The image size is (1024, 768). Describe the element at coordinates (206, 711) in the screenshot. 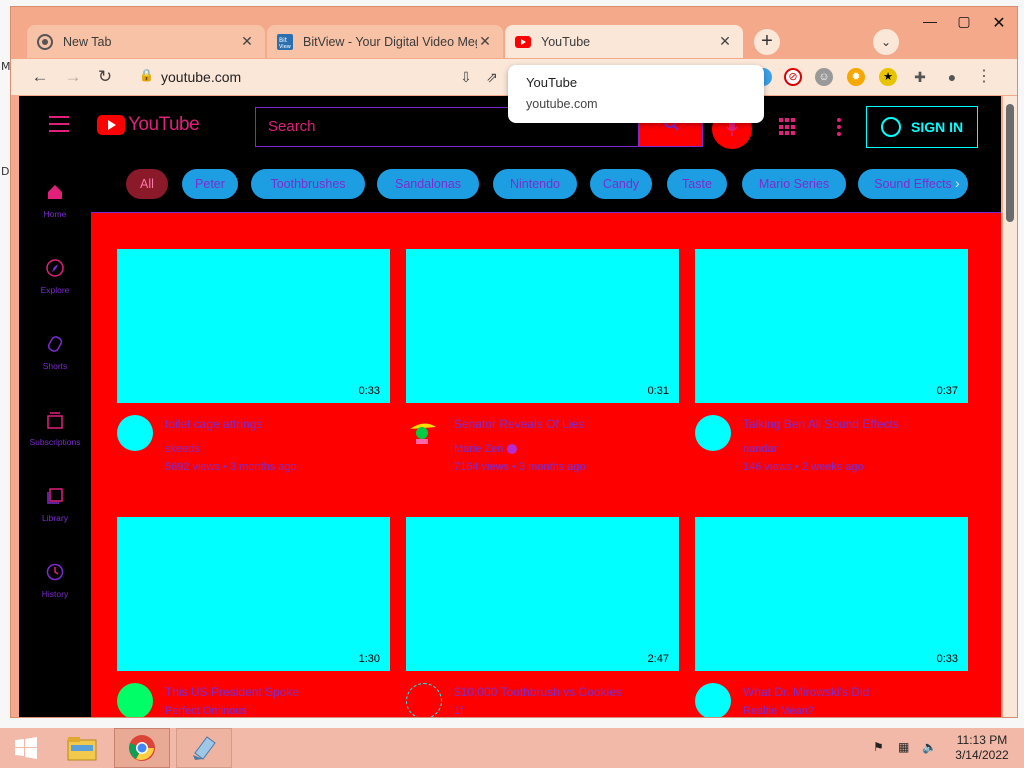

I see `channel-name: Perfect Ominous` at that location.